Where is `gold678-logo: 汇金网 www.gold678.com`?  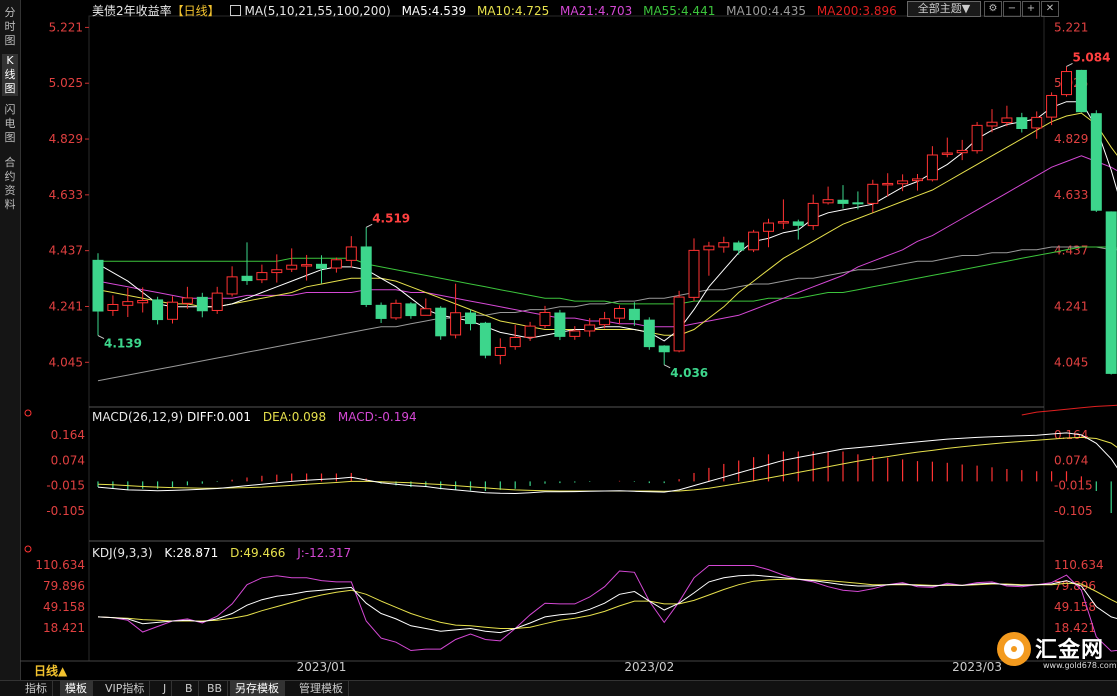
gold678-logo: 汇金网 www.gold678.com is located at coordinates (1057, 652).